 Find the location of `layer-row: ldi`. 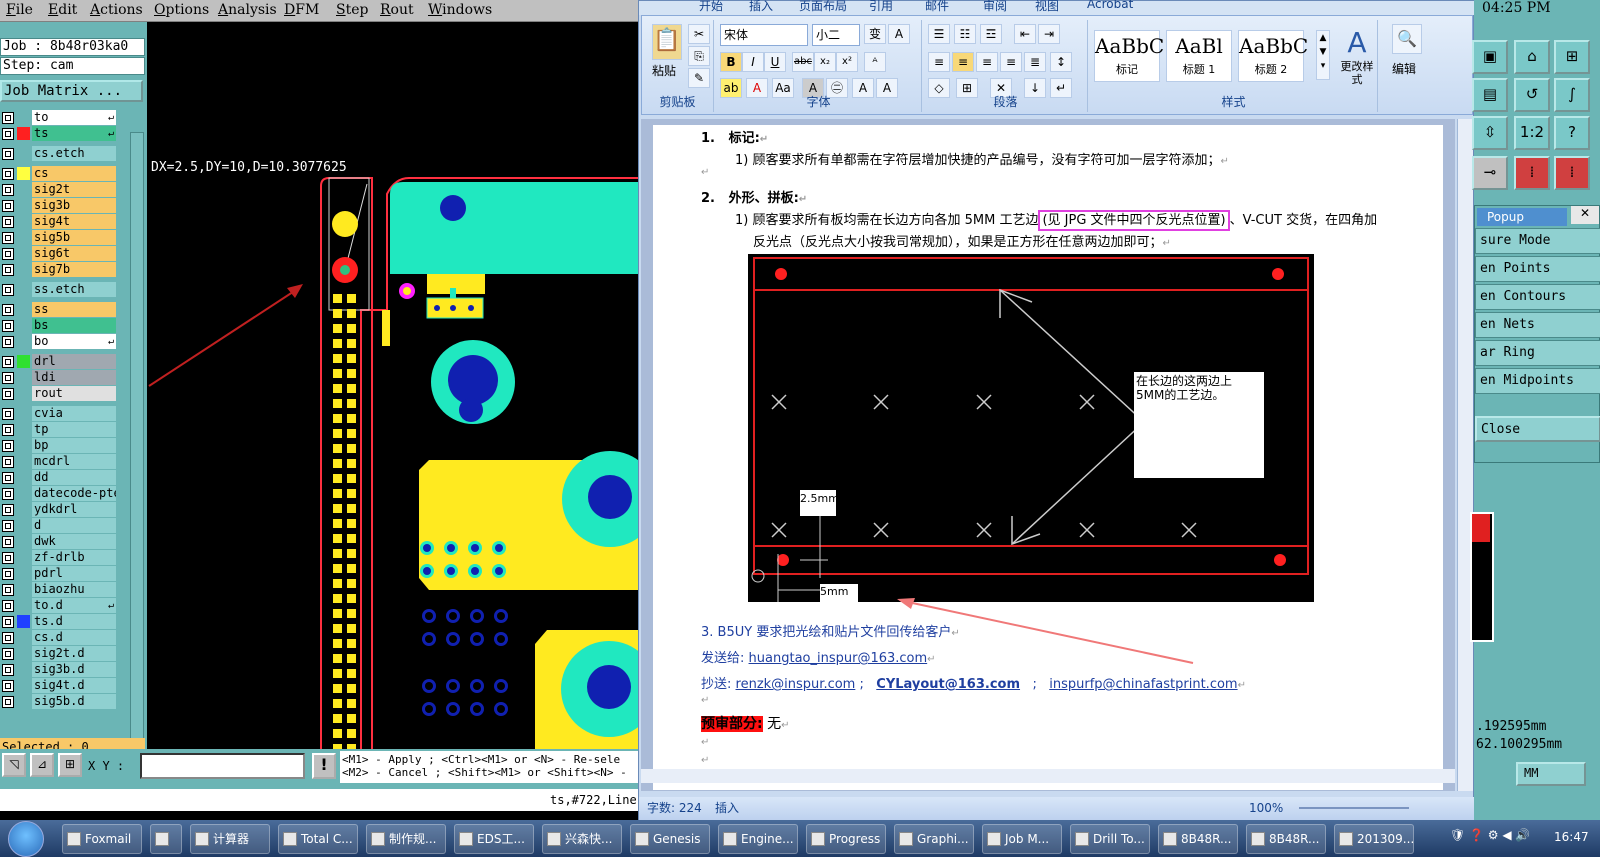

layer-row: ldi is located at coordinates (60, 377).